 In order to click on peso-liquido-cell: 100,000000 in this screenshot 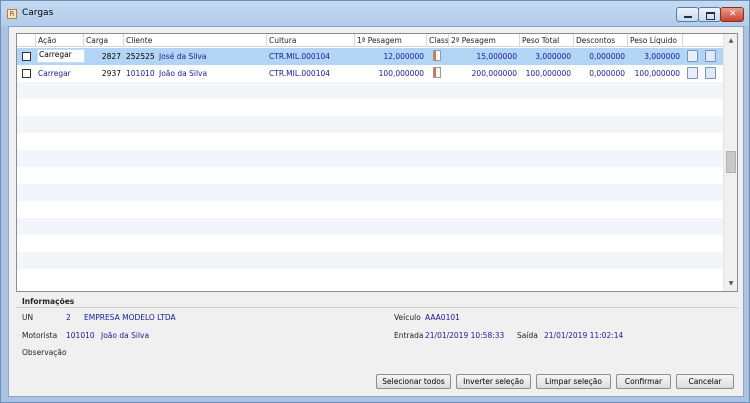, I will do `click(657, 73)`.